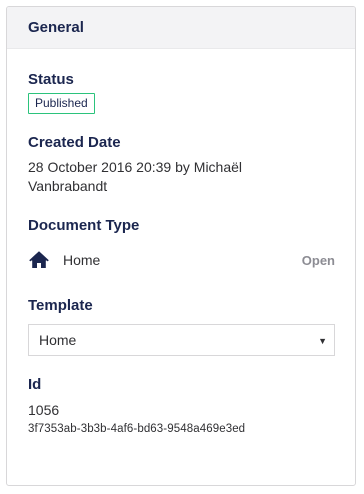 The width and height of the screenshot is (364, 494). Describe the element at coordinates (35, 384) in the screenshot. I see `id-label: Id` at that location.